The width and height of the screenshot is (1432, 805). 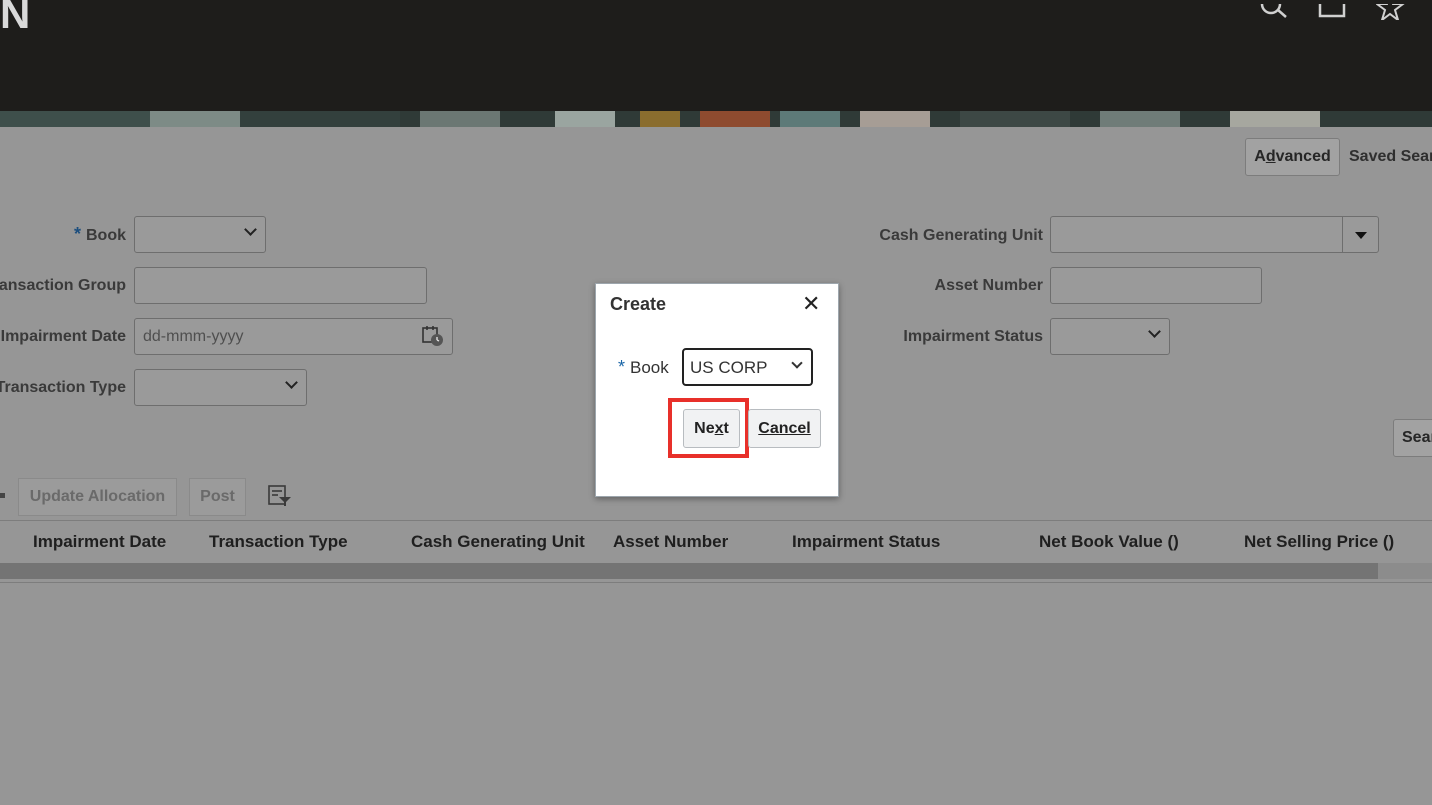 I want to click on horizontal-scrollbar, so click(x=689, y=571).